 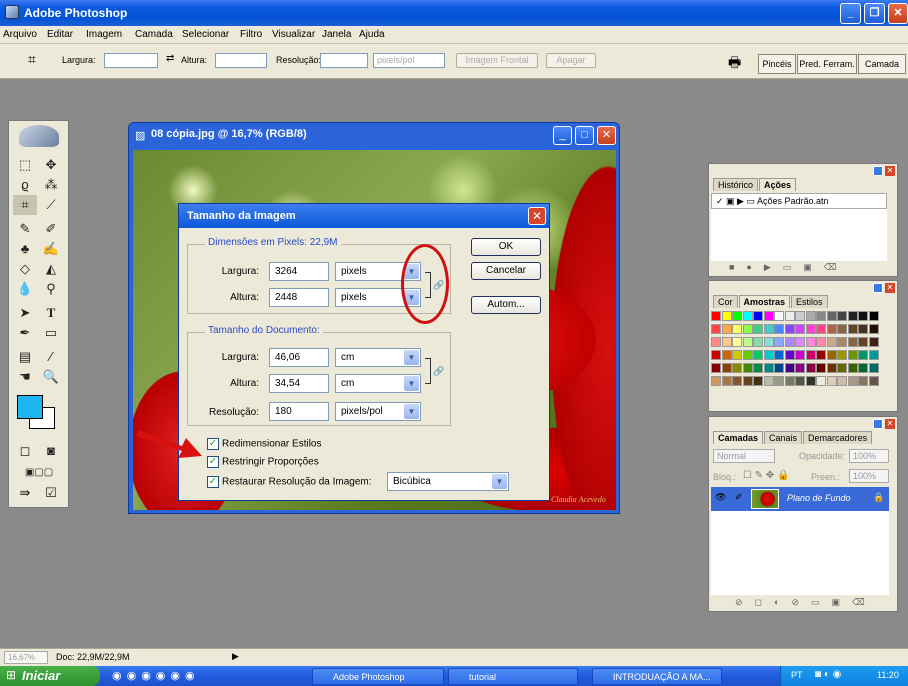 What do you see at coordinates (800, 499) in the screenshot?
I see `layer-row-background: 👁 ✐ Plano de Fundo 🔒` at bounding box center [800, 499].